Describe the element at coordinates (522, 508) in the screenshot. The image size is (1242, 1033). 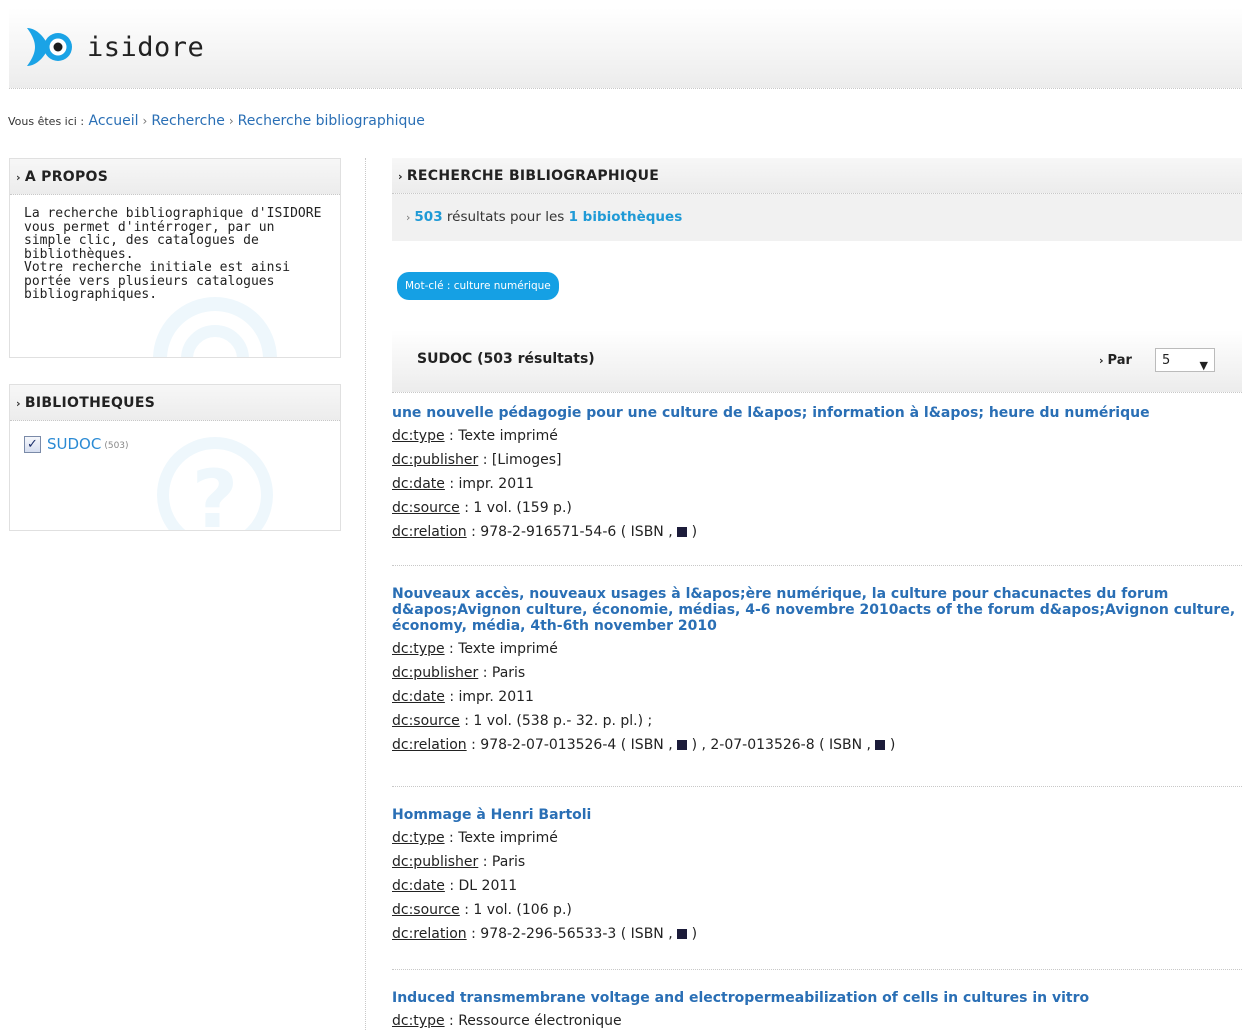
I see `field-value-source: 1 vol. (159 p.)` at that location.